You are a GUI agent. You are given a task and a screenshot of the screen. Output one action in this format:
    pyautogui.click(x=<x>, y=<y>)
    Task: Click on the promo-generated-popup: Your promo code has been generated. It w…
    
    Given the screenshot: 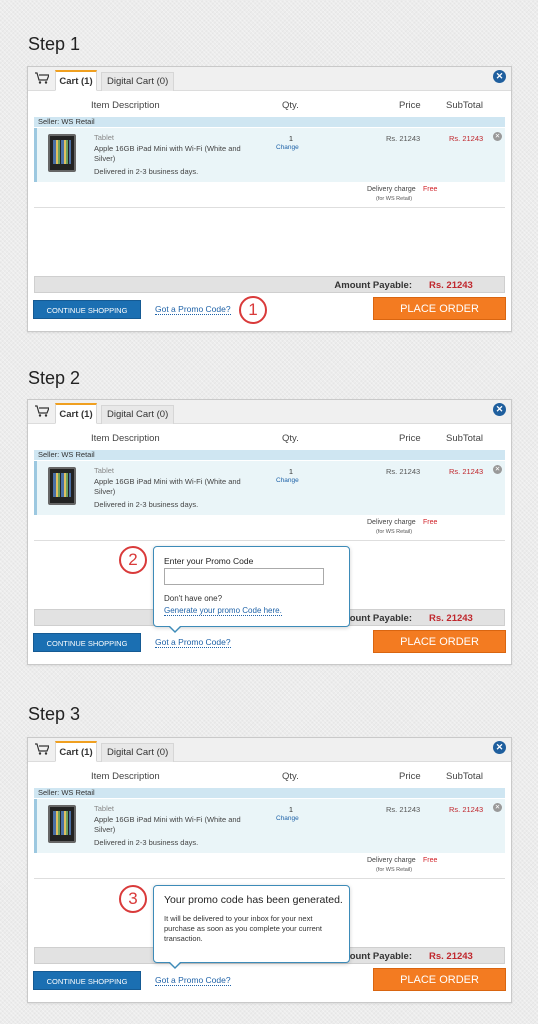 What is the action you would take?
    pyautogui.click(x=251, y=927)
    